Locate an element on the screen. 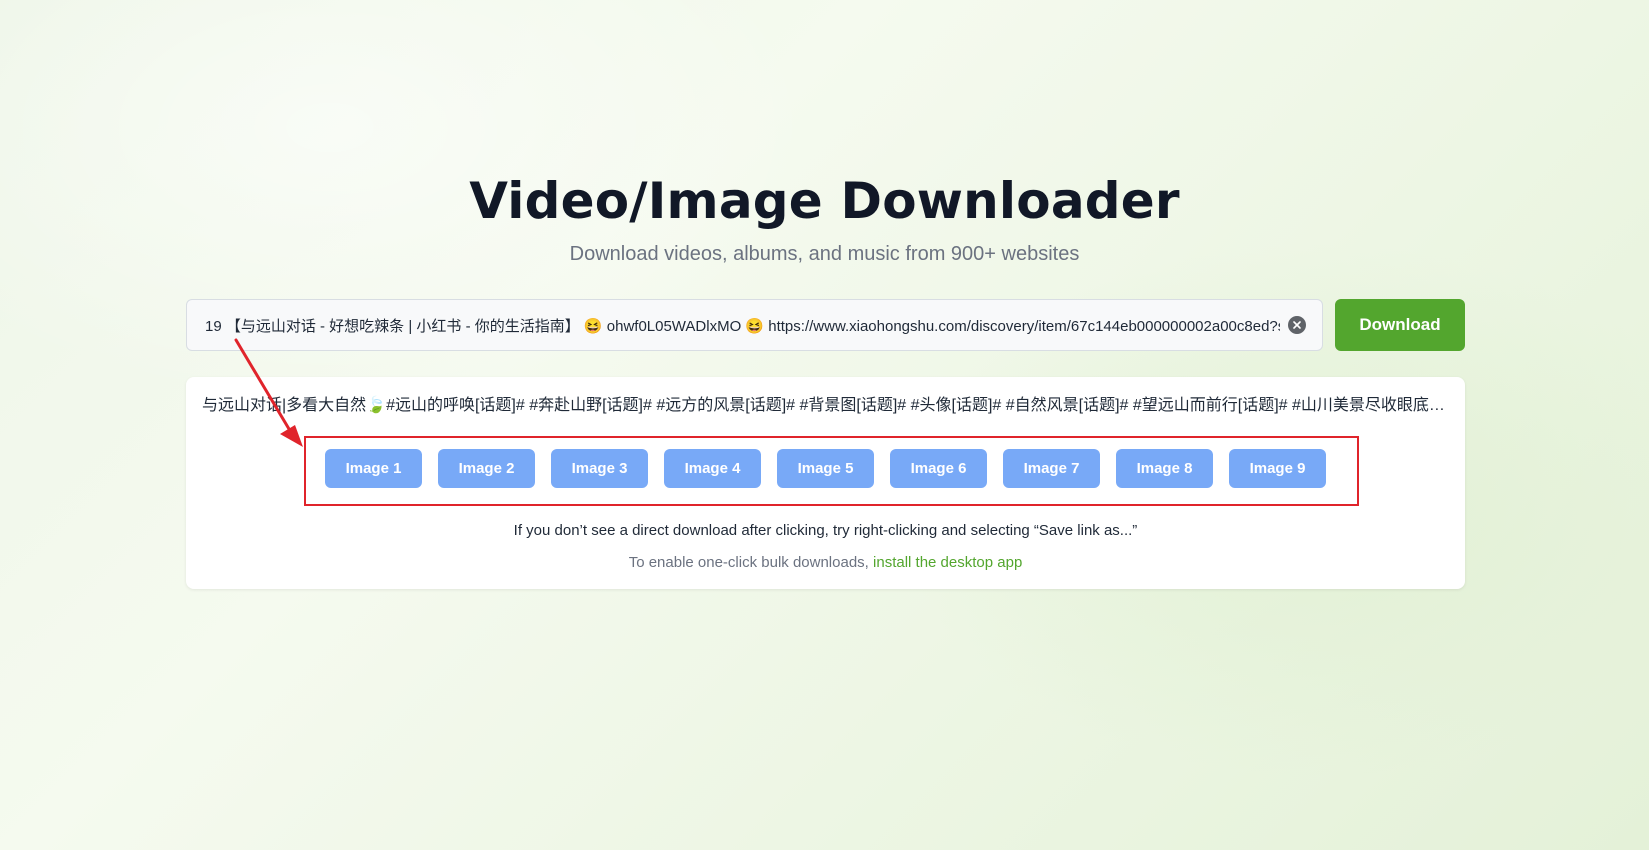  bulk-download-prefix: To enable one-click bulk downloads, is located at coordinates (751, 562).